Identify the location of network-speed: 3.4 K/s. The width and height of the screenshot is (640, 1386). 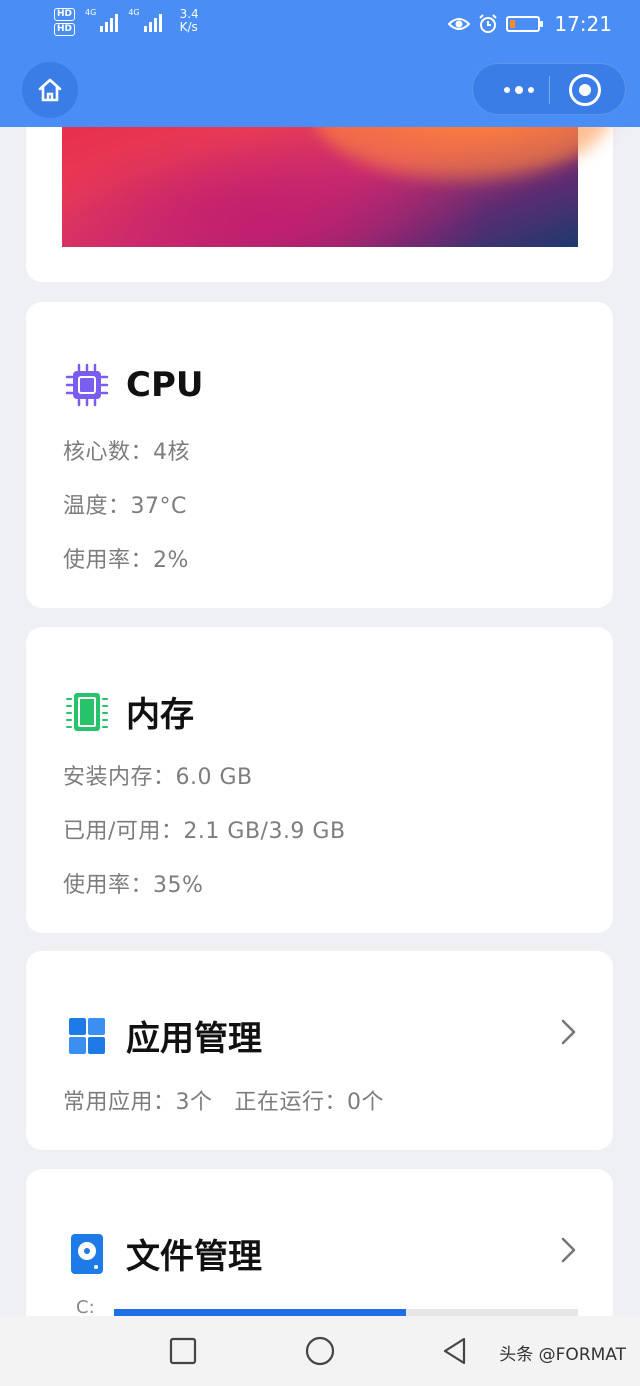
(189, 20).